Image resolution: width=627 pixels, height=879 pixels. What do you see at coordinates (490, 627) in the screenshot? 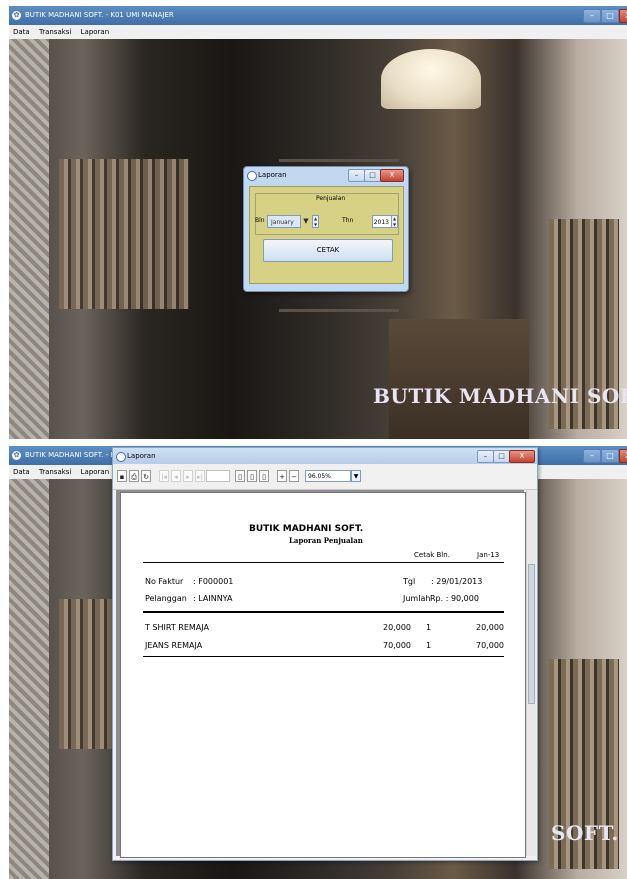
I see `item-subtotal: 20,000` at bounding box center [490, 627].